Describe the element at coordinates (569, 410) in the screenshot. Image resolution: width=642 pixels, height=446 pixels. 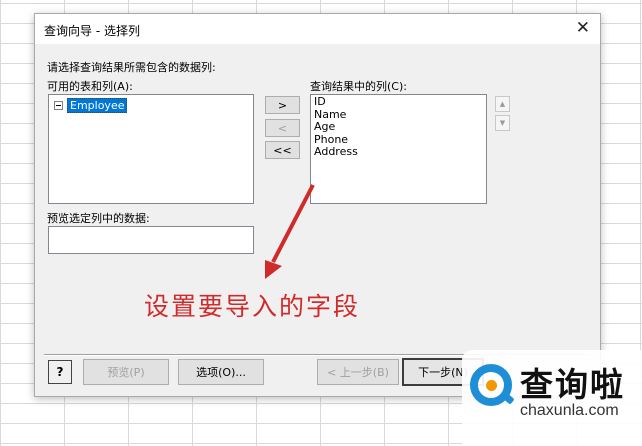
I see `watermark-domain: chaxunla.com` at that location.